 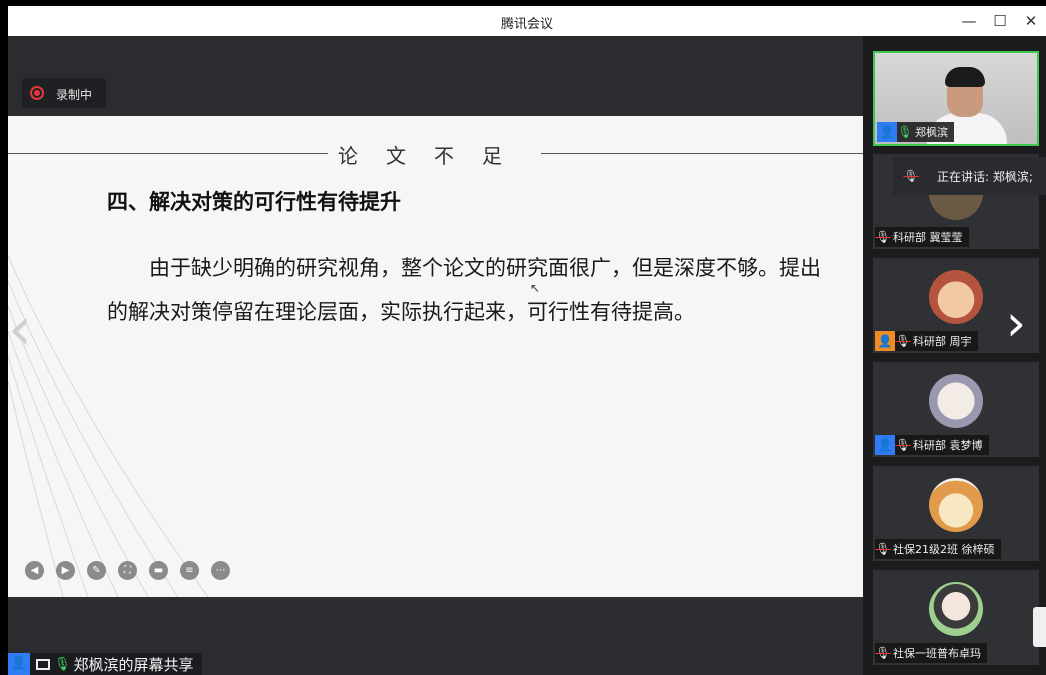 What do you see at coordinates (948, 445) in the screenshot?
I see `participant-name: 科研部 袁梦博` at bounding box center [948, 445].